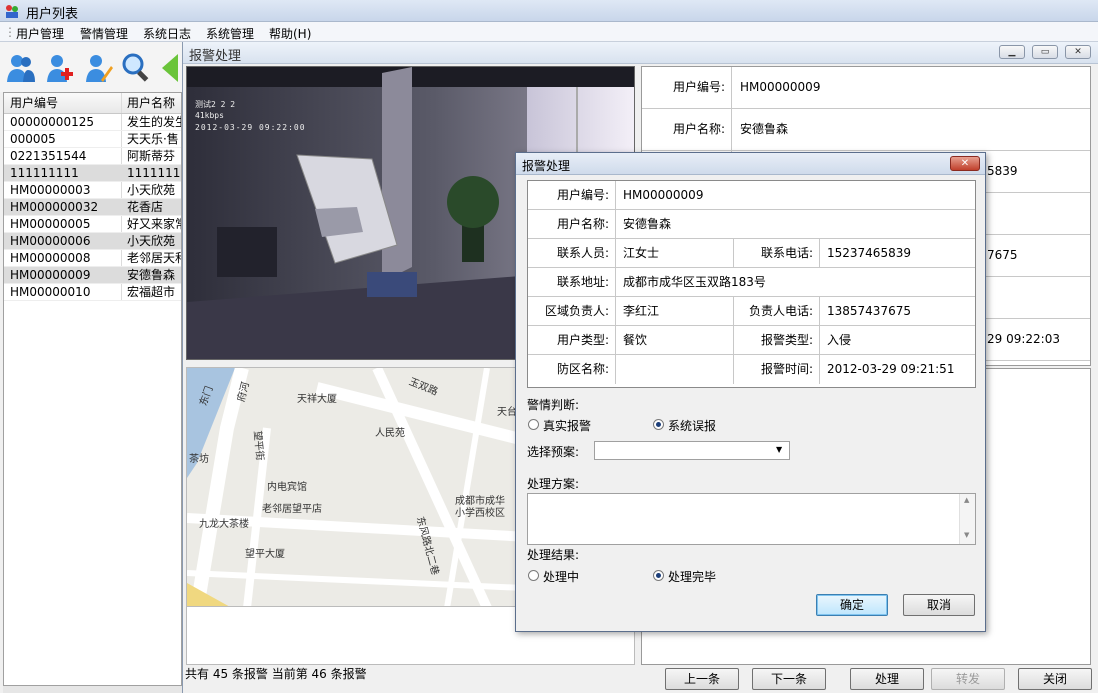 This screenshot has height=693, width=1098. What do you see at coordinates (897, 253) in the screenshot?
I see `grid-phone: 15237465839` at bounding box center [897, 253].